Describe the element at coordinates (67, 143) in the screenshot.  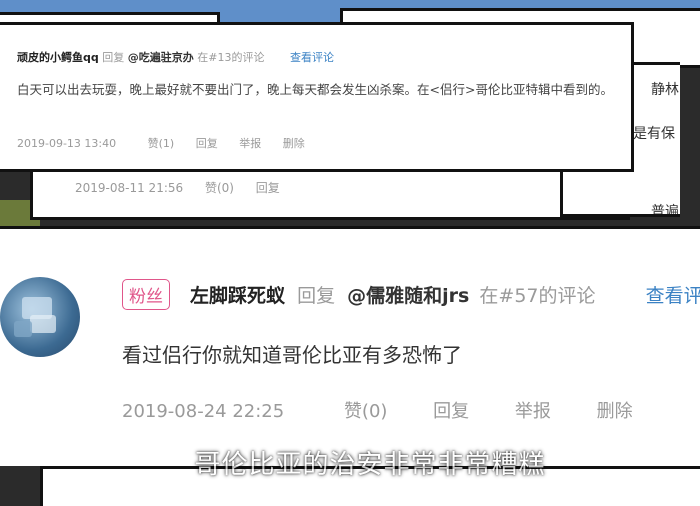
I see `comment-time: 2019-09-13 13:40` at that location.